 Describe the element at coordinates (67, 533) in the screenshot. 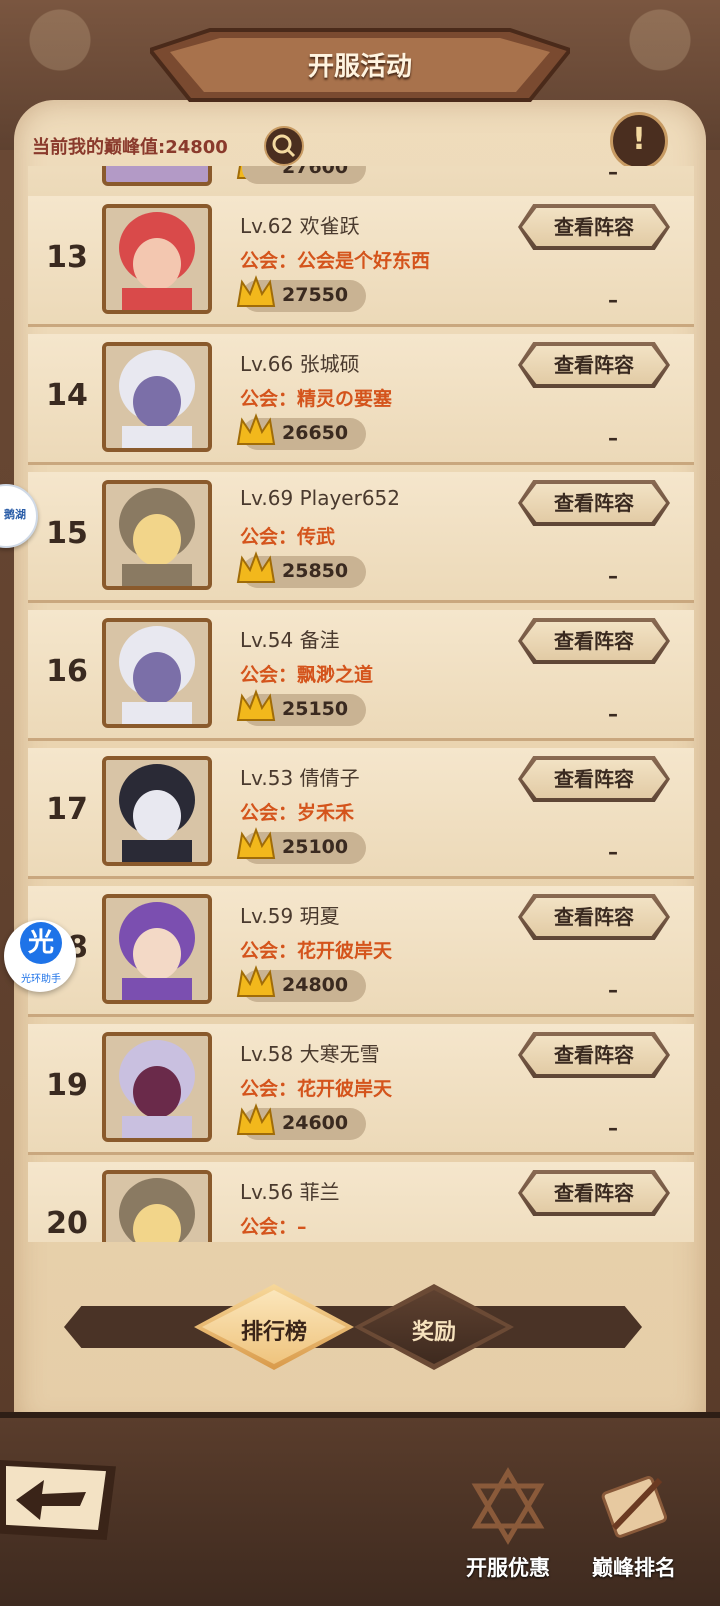

I see `rank-number: 15` at that location.